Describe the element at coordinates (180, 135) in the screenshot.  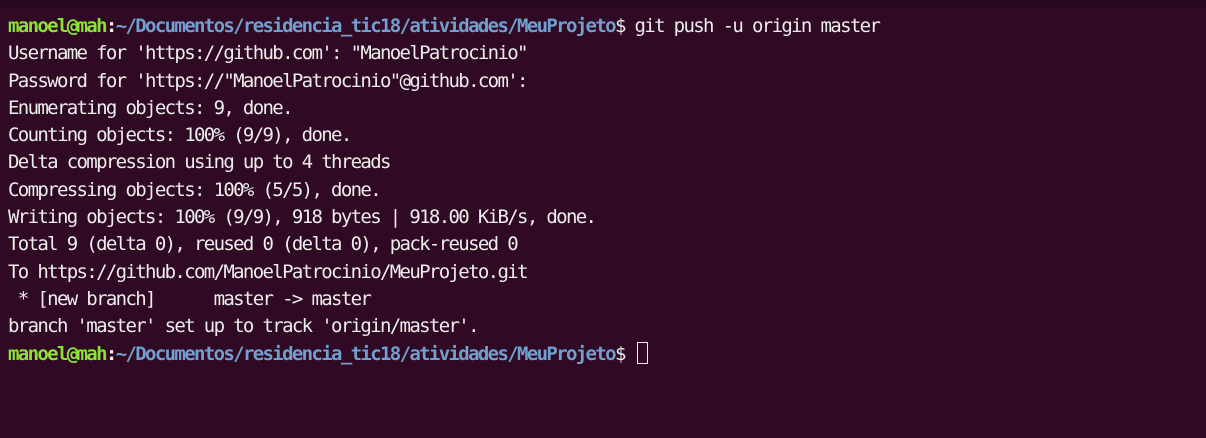
I see `output-line: Counting objects: 100% (9/9), done.` at that location.